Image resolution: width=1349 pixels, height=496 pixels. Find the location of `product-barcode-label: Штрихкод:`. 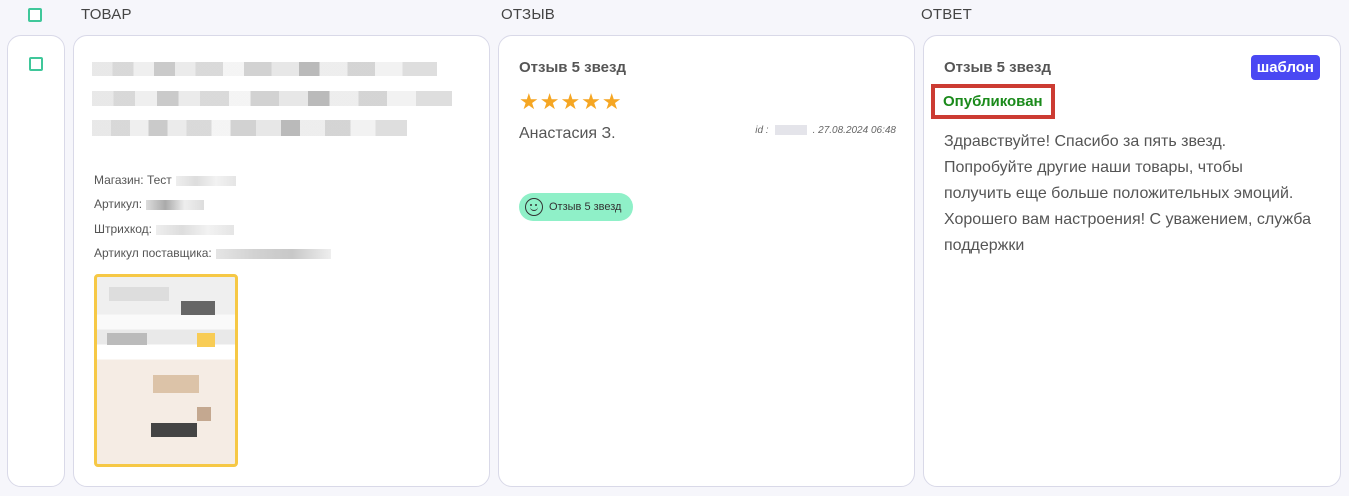

product-barcode-label: Штрихкод: is located at coordinates (123, 229).